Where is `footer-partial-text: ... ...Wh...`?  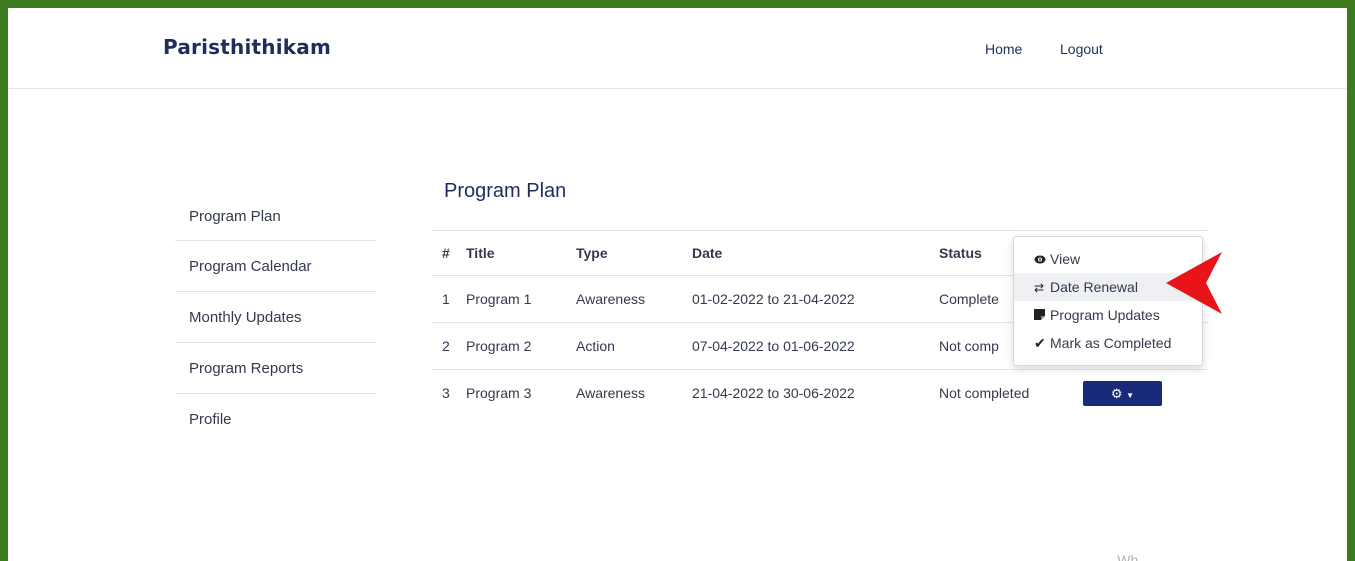
footer-partial-text: ... ...Wh... is located at coordinates (1120, 556).